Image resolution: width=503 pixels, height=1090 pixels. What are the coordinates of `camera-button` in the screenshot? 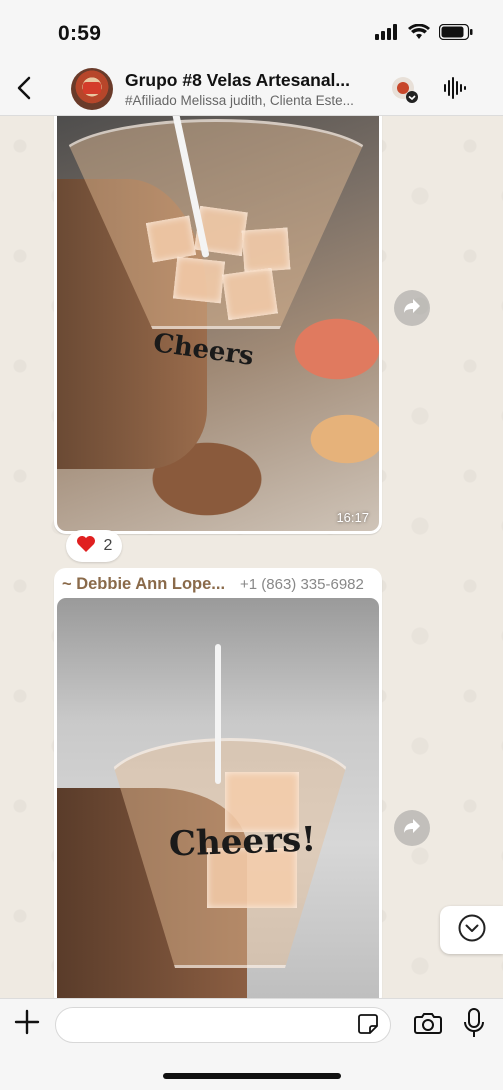 It's located at (428, 1025).